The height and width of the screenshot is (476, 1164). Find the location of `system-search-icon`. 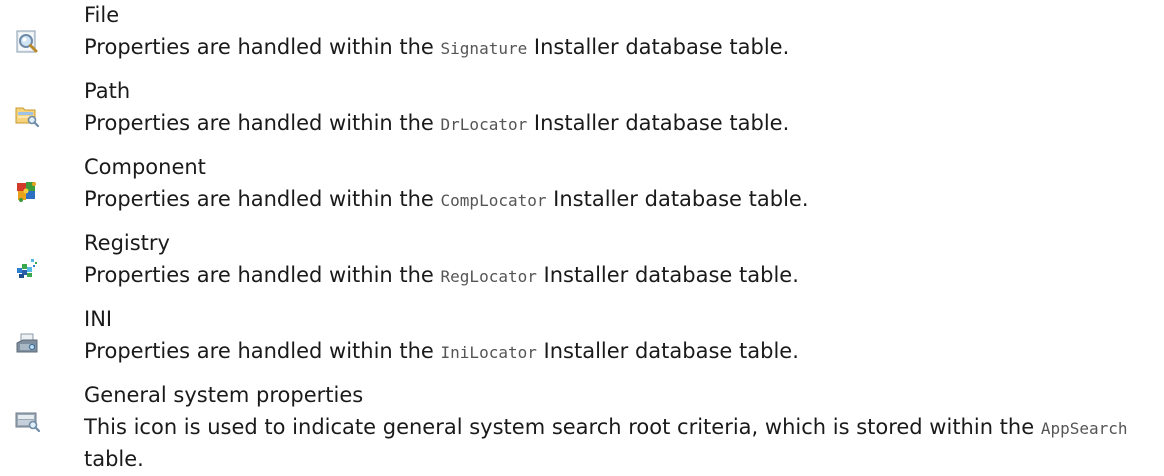

system-search-icon is located at coordinates (27, 421).